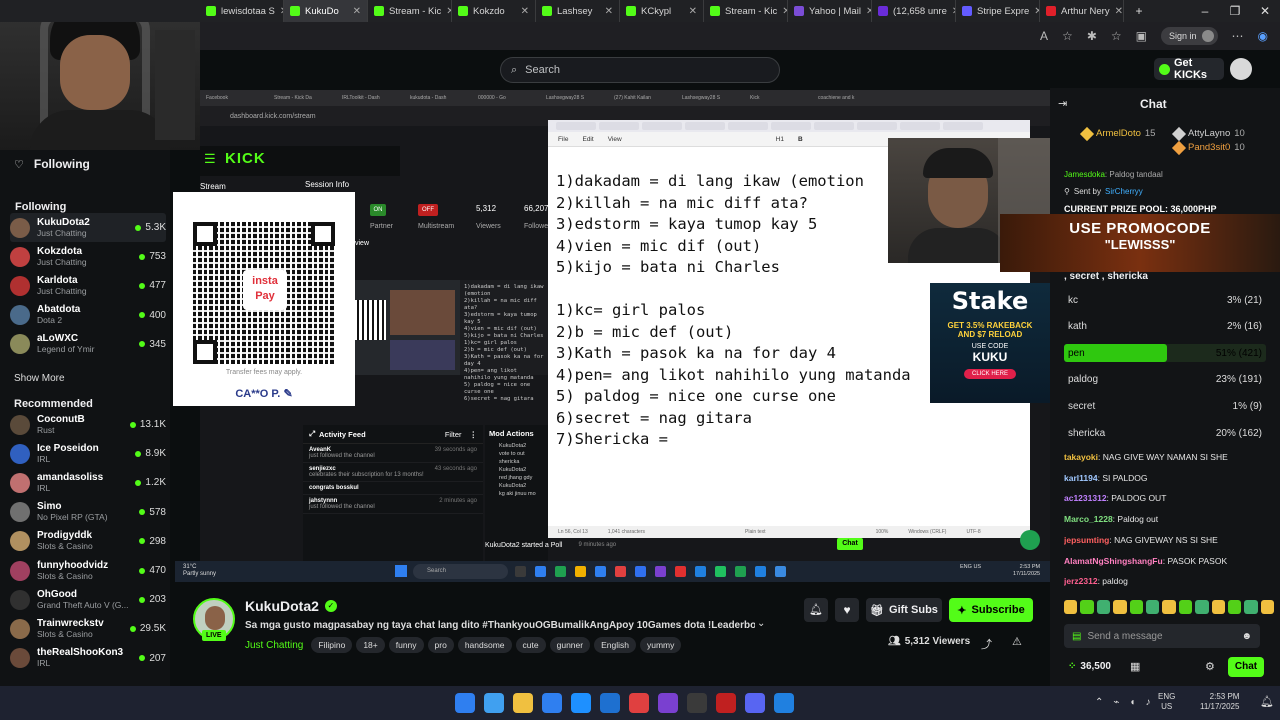 This screenshot has height=720, width=1280. What do you see at coordinates (1081, 581) in the screenshot?
I see `chat-username: jerz2312` at bounding box center [1081, 581].